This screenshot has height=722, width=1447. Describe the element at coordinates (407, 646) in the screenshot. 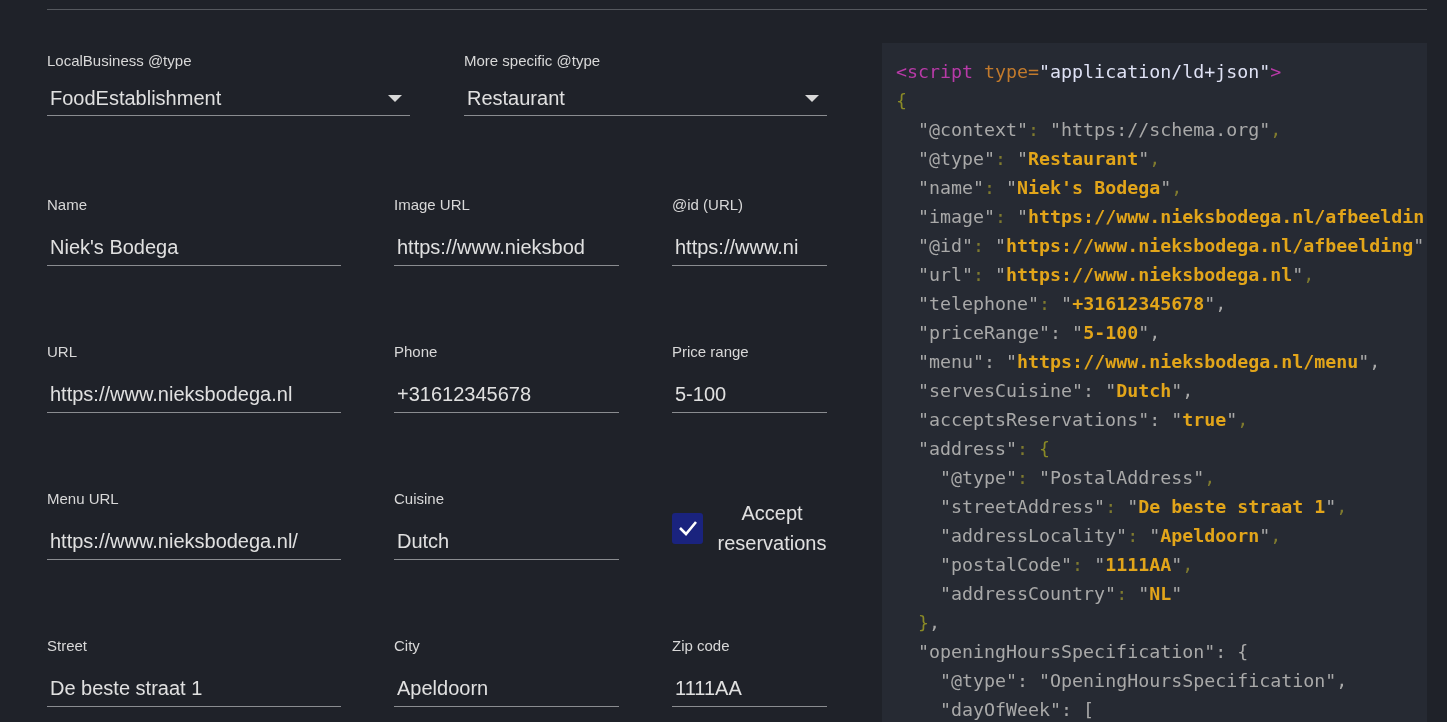

I see `field-label: City` at that location.